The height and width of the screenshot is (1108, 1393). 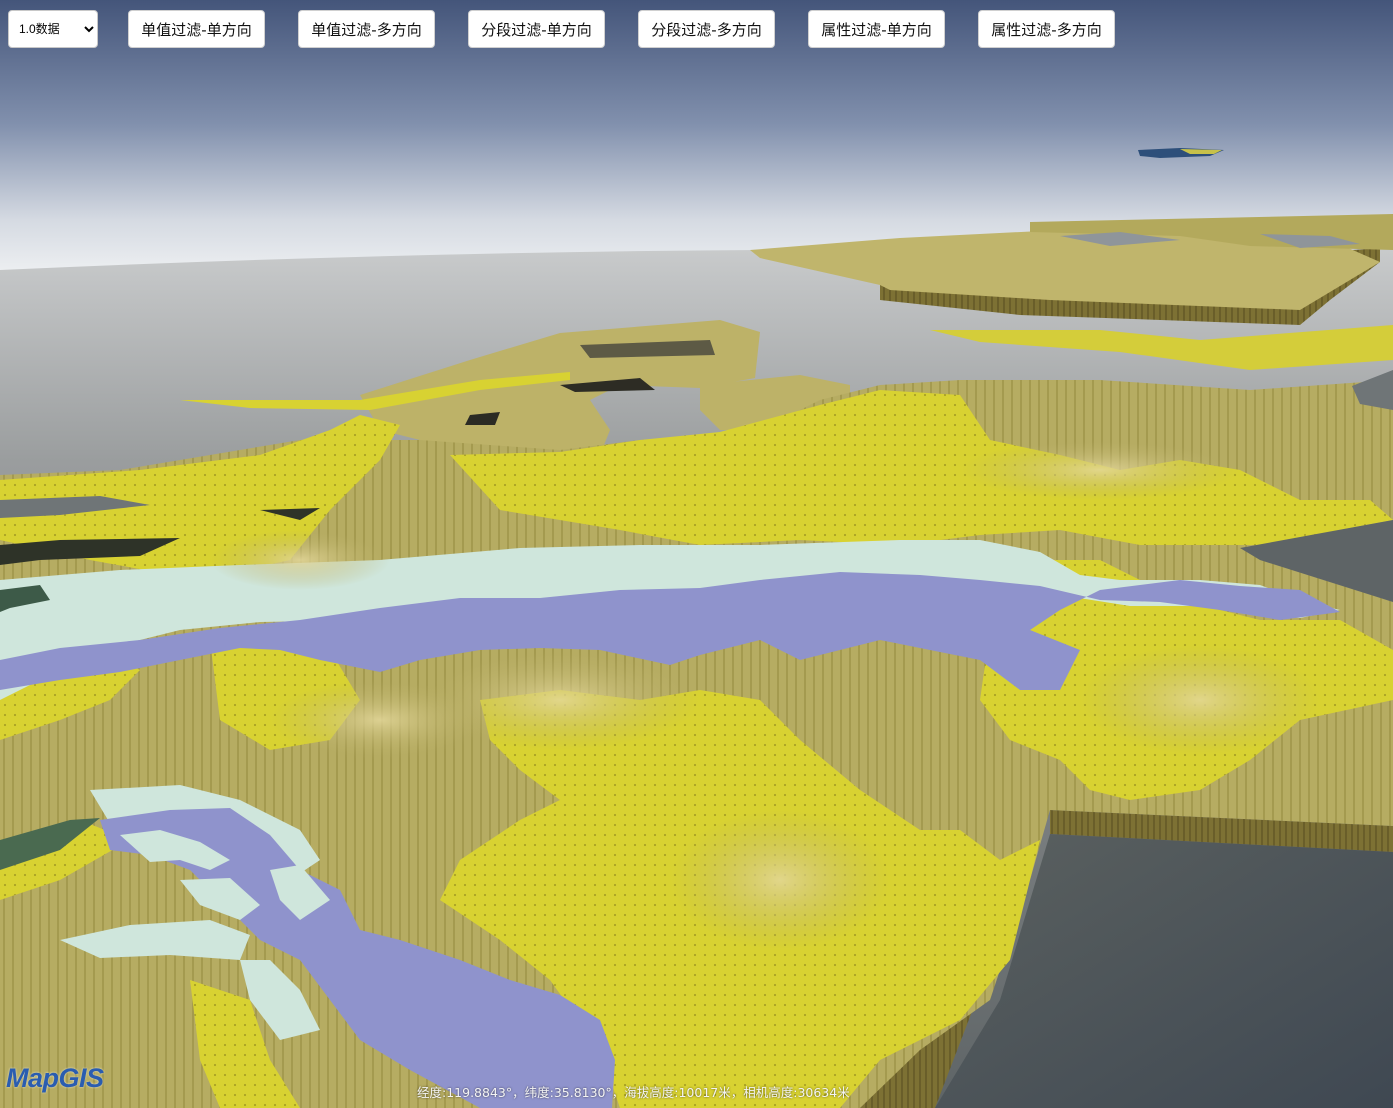 I want to click on data-version-select: 1.0数据, so click(x=53, y=29).